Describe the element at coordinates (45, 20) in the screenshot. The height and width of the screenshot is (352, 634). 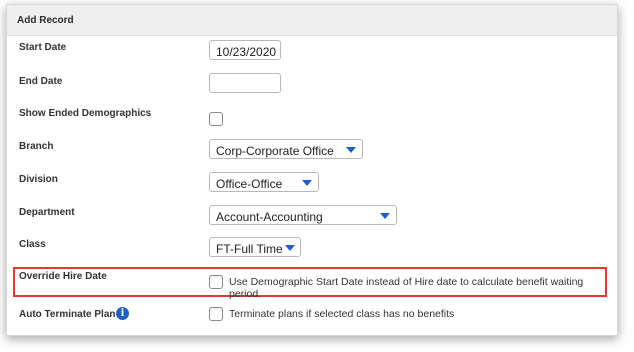
I see `card-title: Add Record` at that location.